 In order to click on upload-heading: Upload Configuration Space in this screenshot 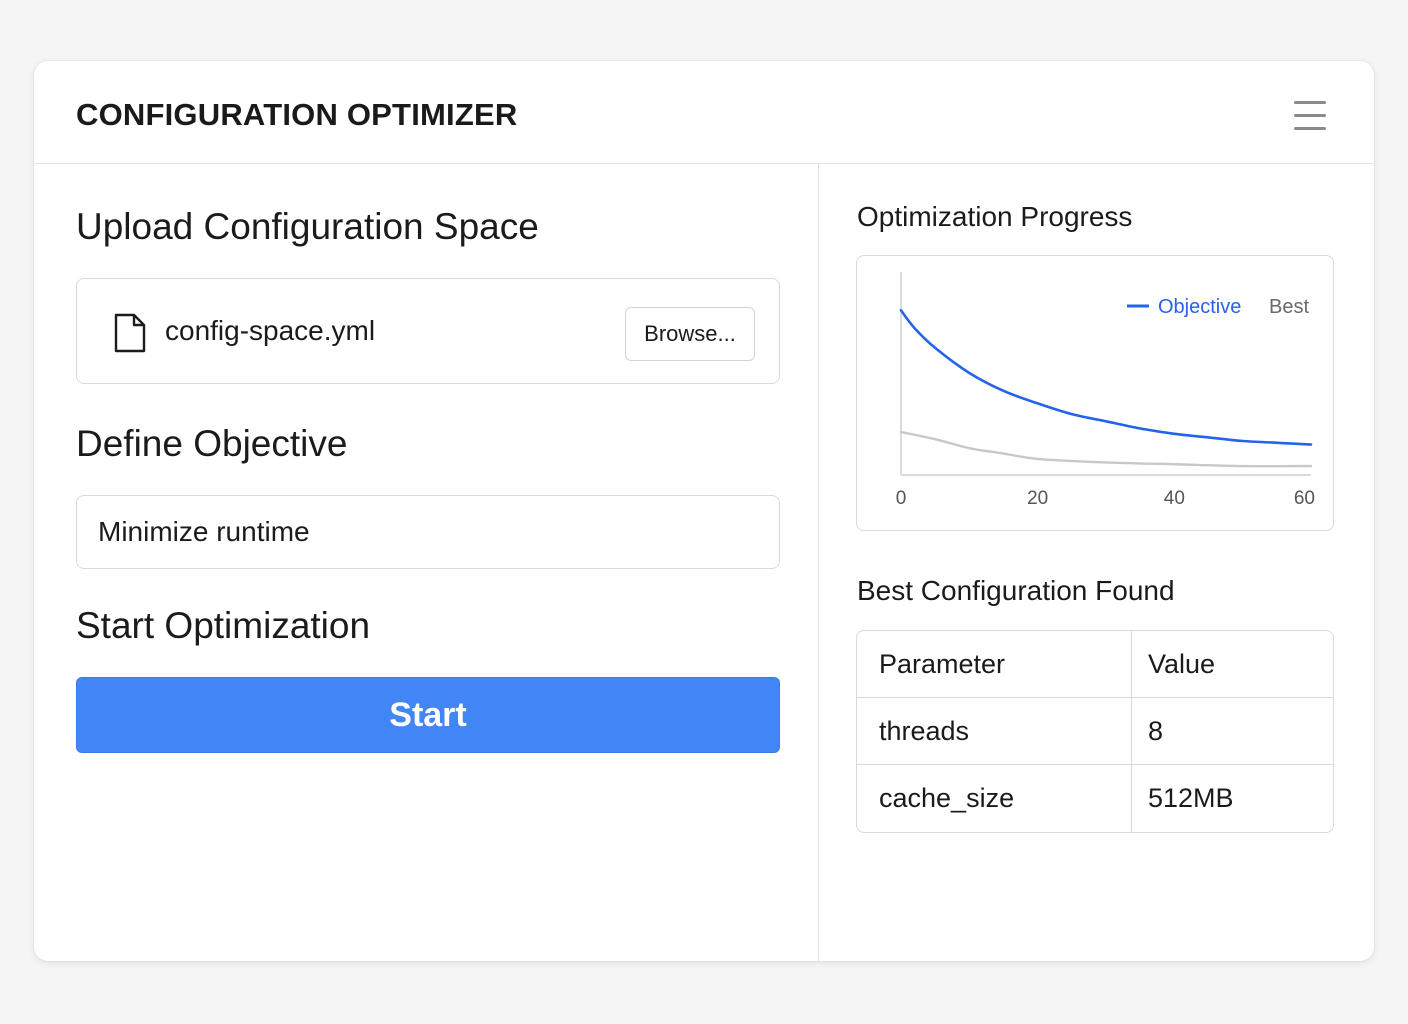, I will do `click(307, 226)`.